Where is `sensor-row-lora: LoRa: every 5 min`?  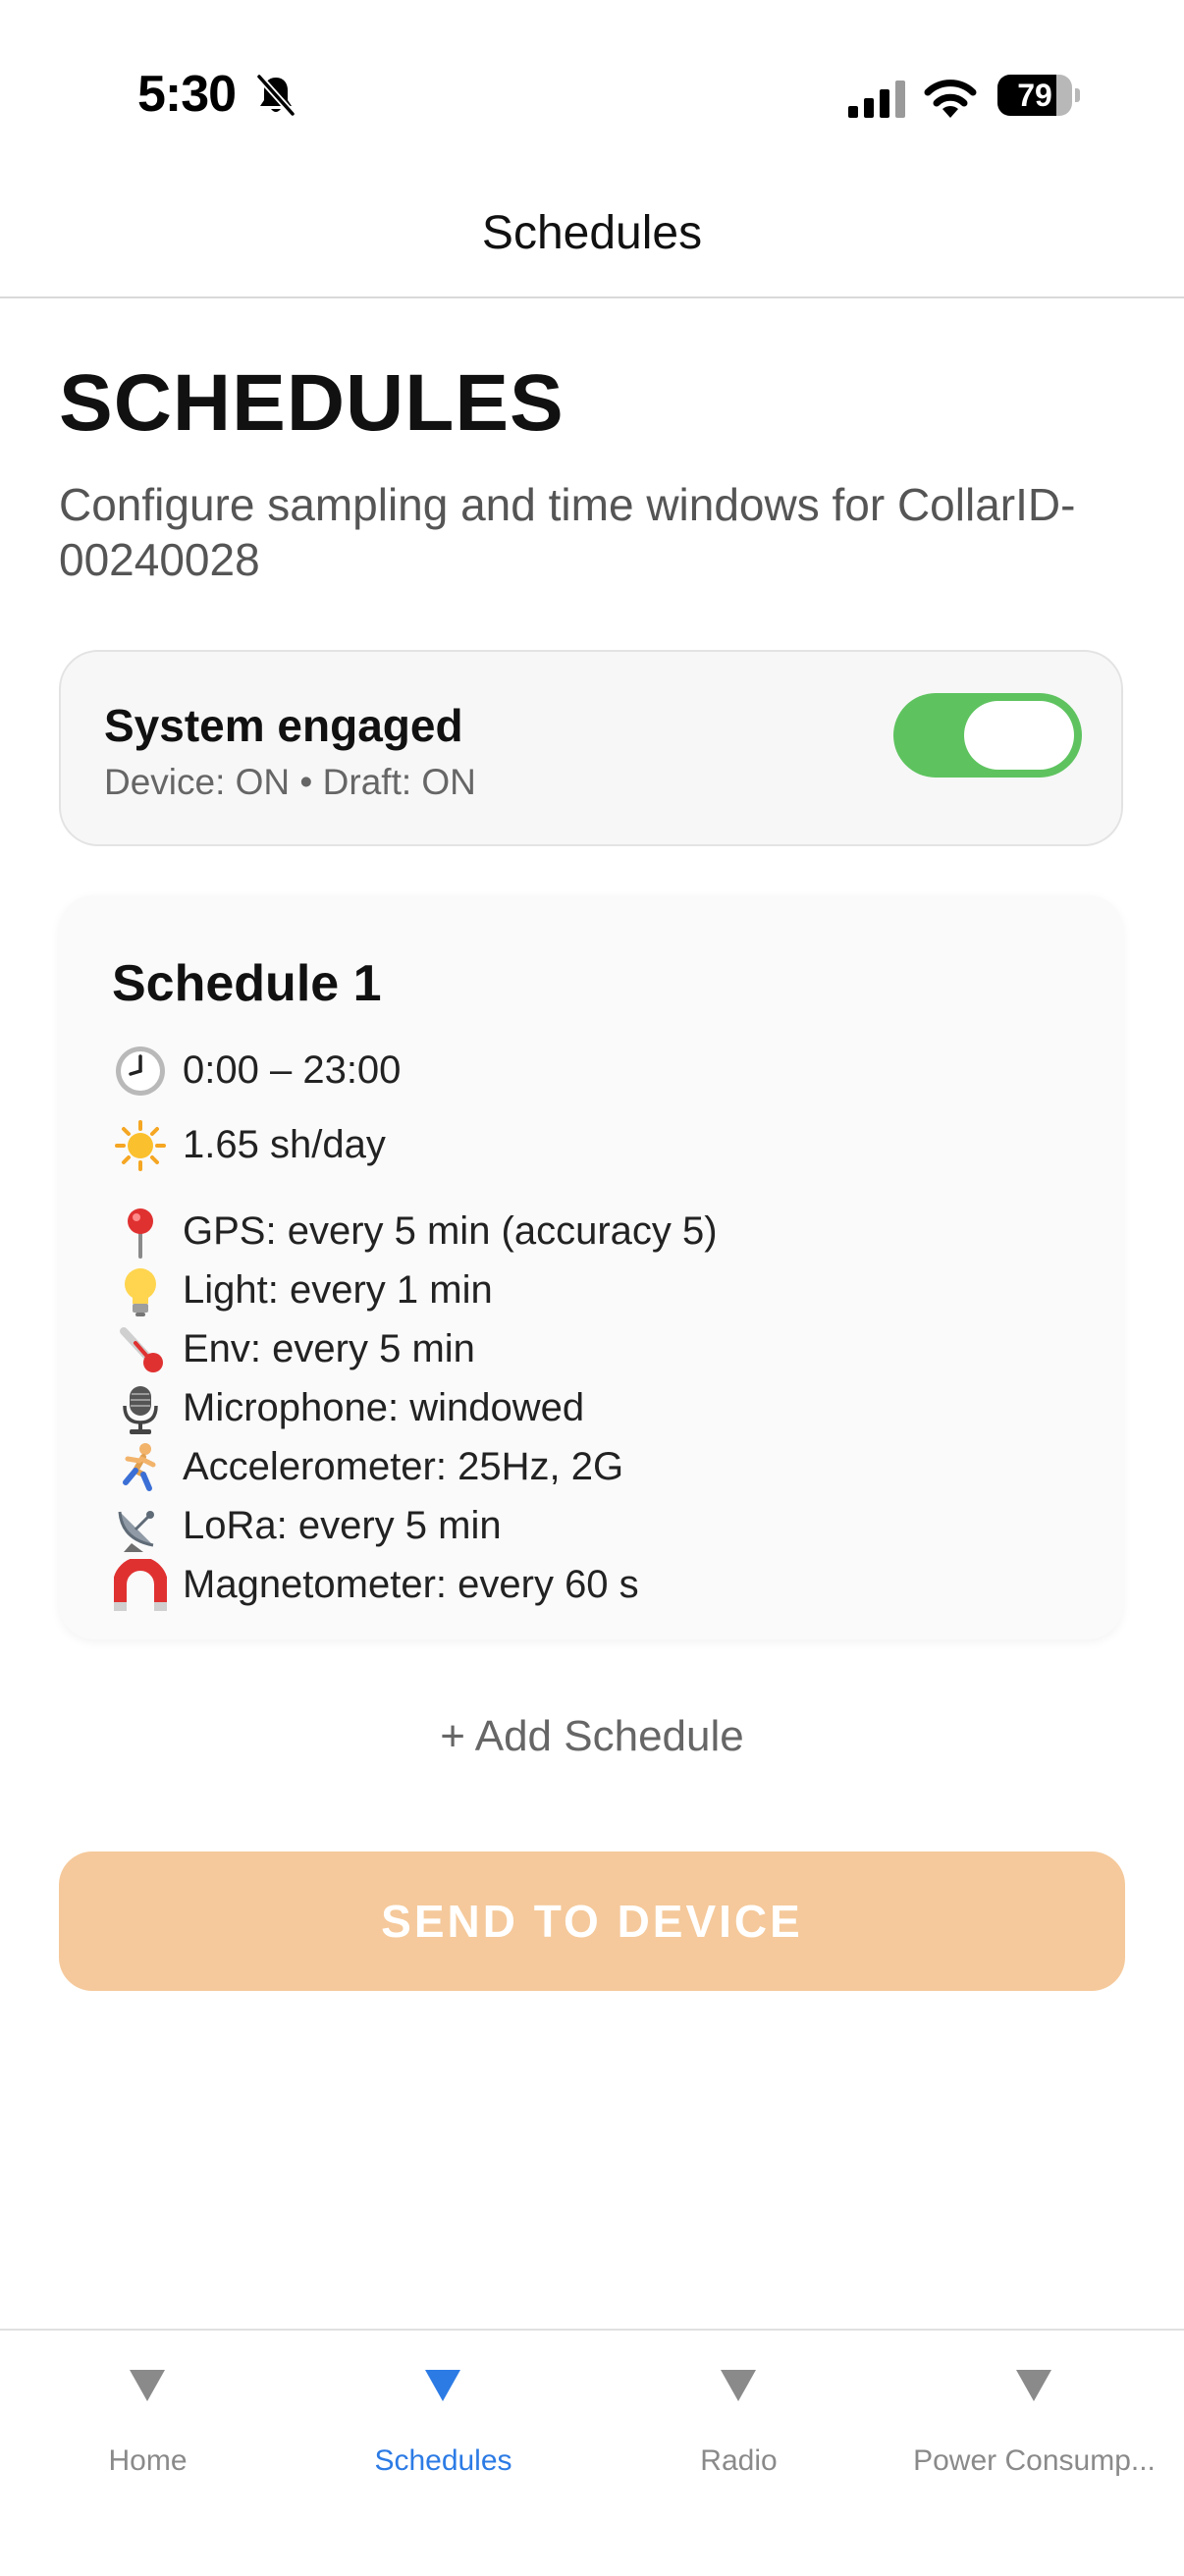 sensor-row-lora: LoRa: every 5 min is located at coordinates (308, 1525).